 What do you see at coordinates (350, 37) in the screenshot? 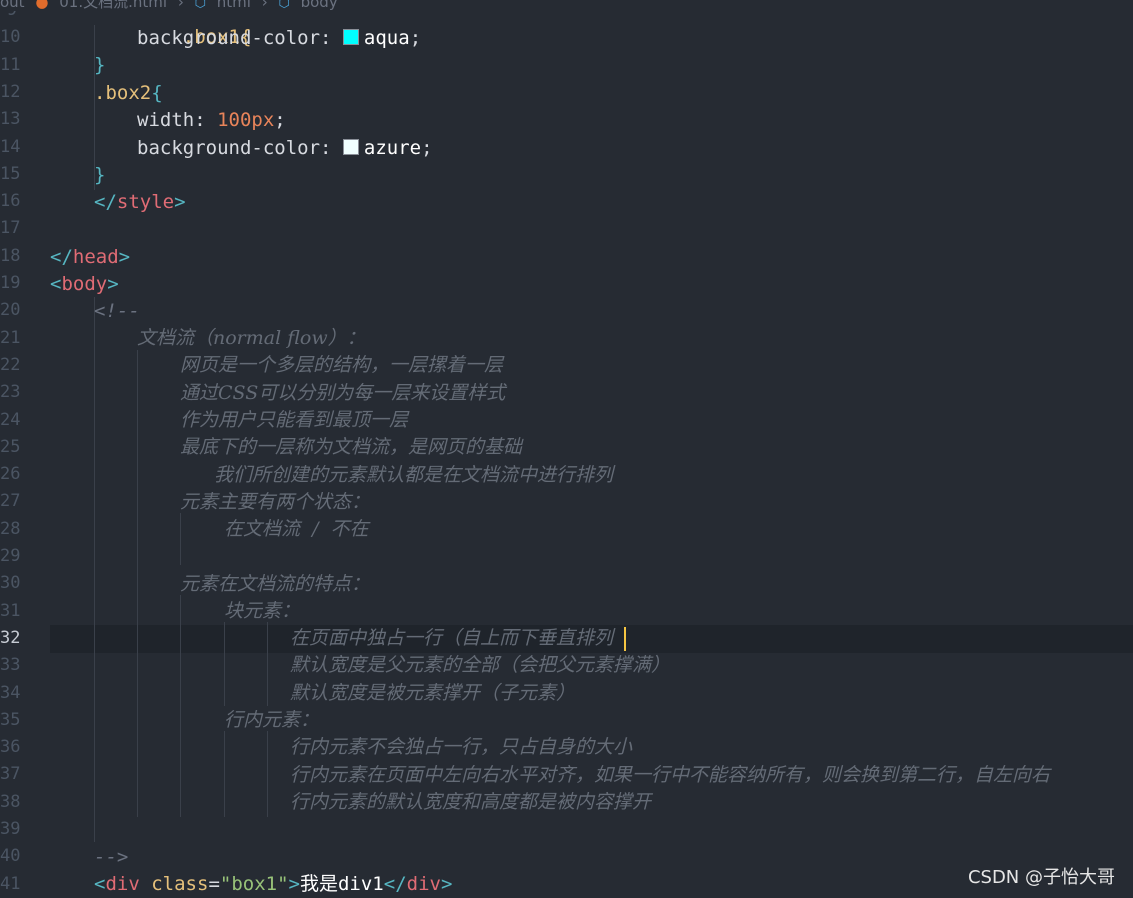
I see `color-swatch-aqua` at bounding box center [350, 37].